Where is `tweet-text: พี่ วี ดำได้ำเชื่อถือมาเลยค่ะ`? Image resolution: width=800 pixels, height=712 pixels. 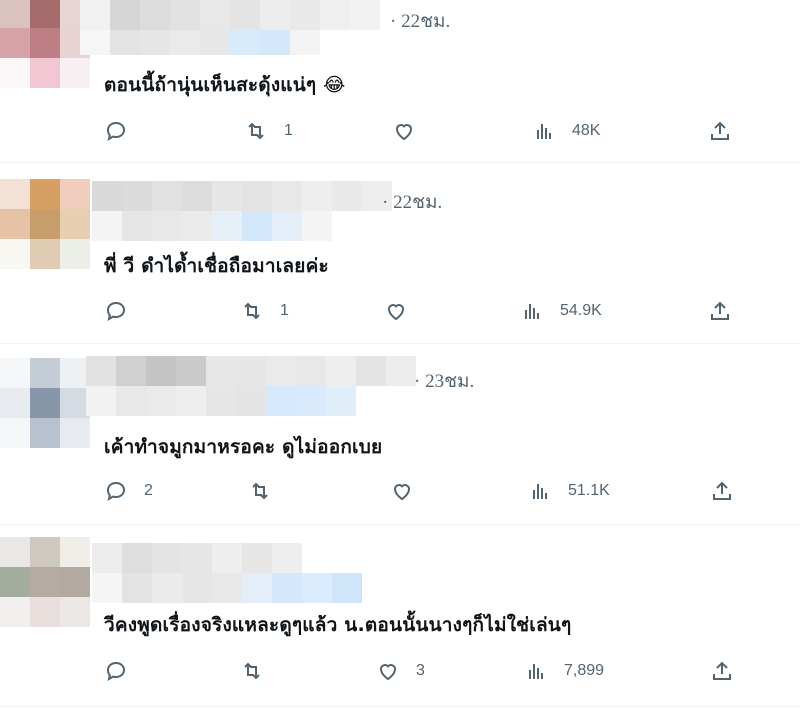
tweet-text: พี่ วี ดำได้ำเชื่อถือมาเลยค่ะ is located at coordinates (216, 266).